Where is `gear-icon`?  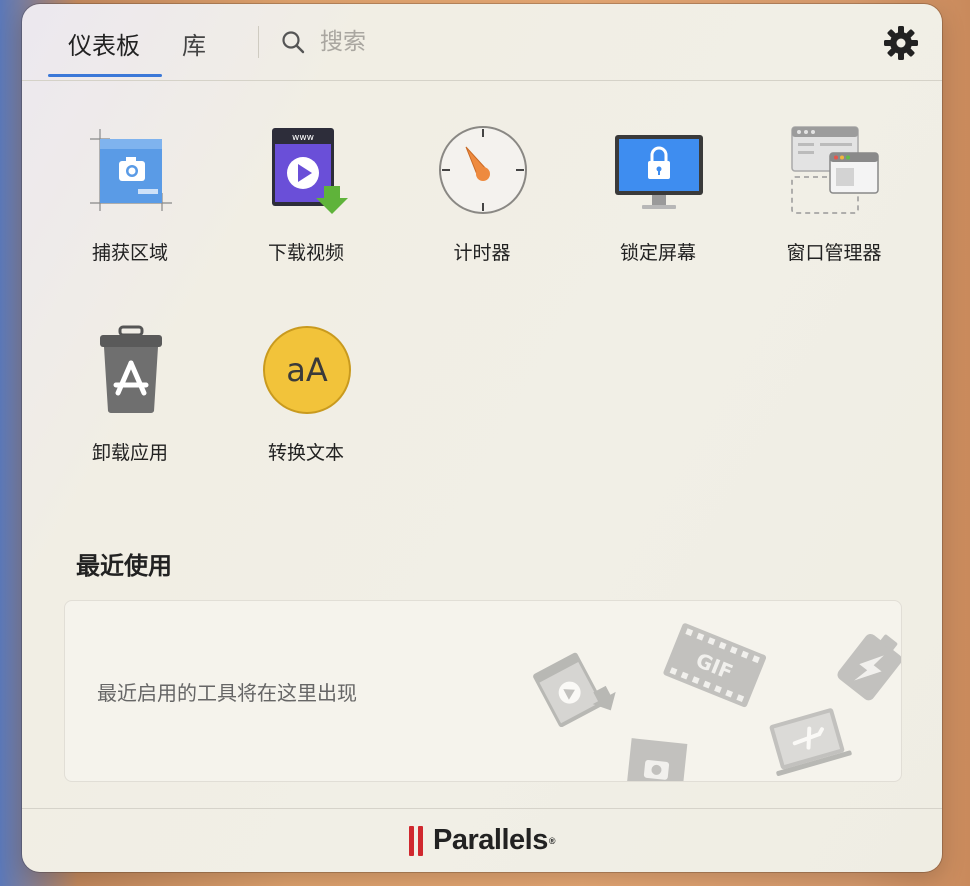
gear-icon is located at coordinates (901, 43).